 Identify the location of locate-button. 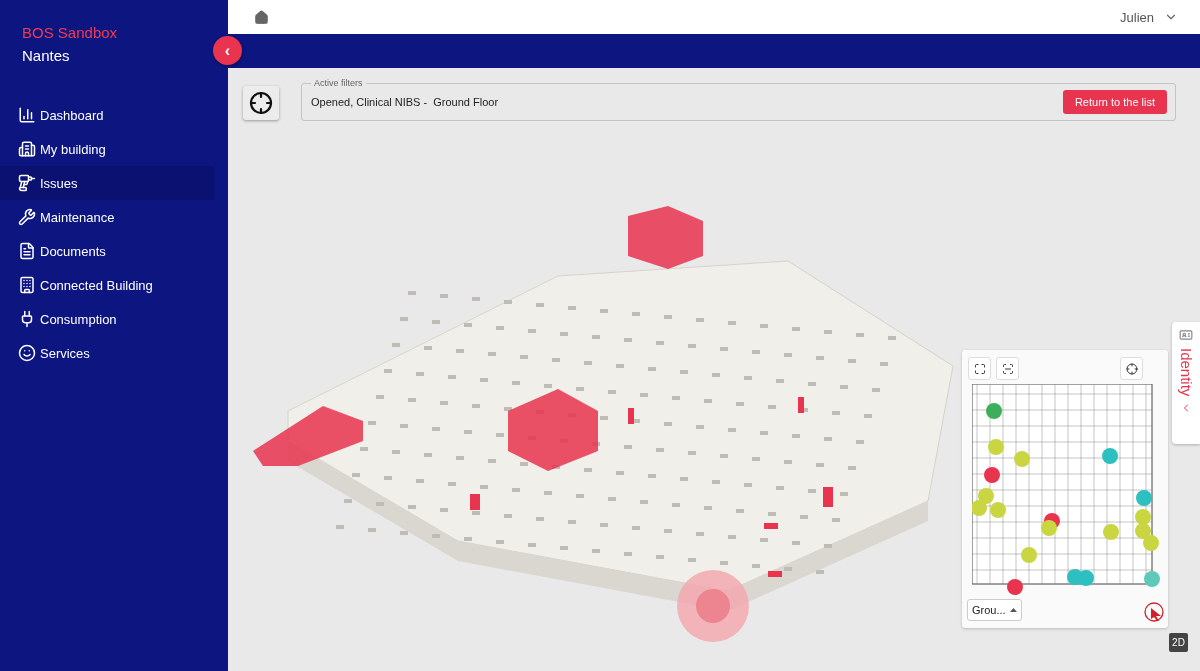
(261, 103).